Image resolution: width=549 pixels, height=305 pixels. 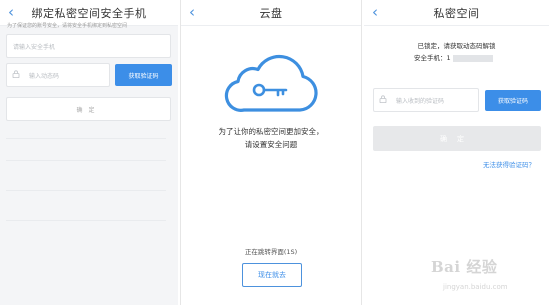 What do you see at coordinates (271, 252) in the screenshot?
I see `redirect-countdown: 正在跳转界面(1S)` at bounding box center [271, 252].